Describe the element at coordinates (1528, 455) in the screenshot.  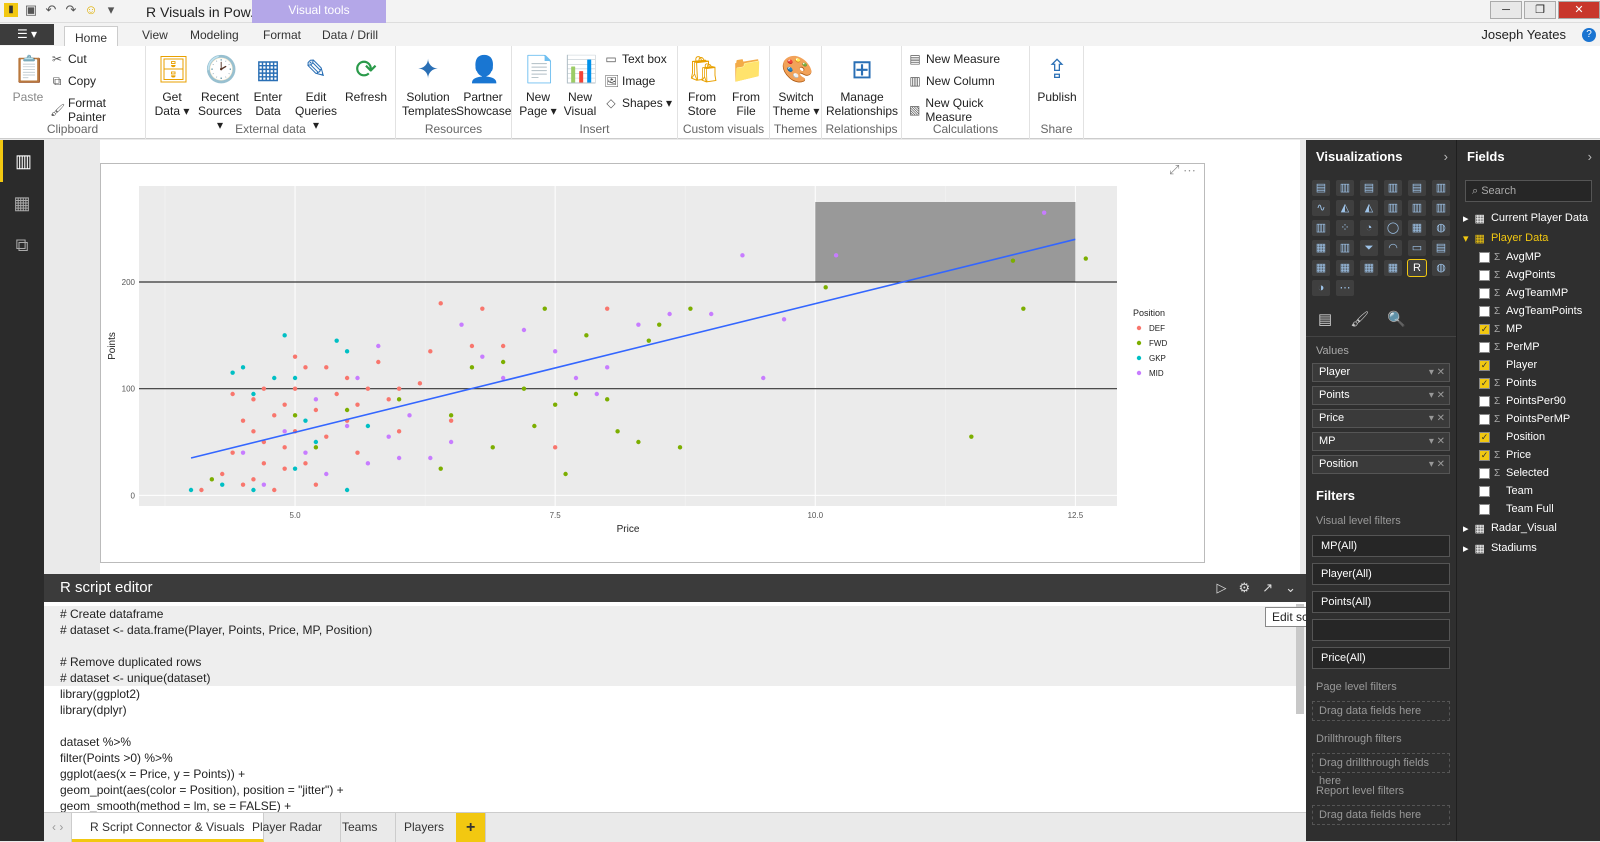
I see `field-item: ✓ Σ Price` at that location.